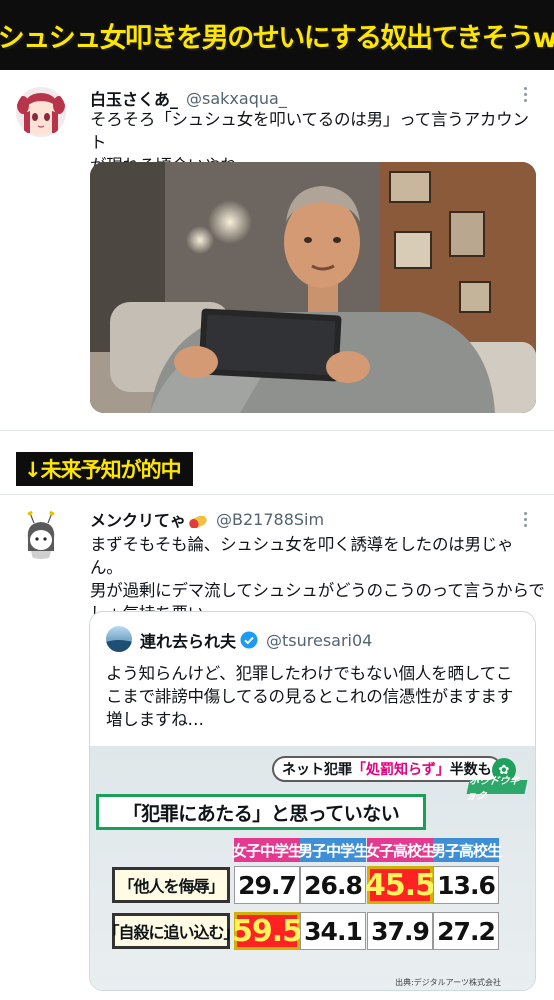  I want to click on handle: @B21788Sim, so click(270, 519).